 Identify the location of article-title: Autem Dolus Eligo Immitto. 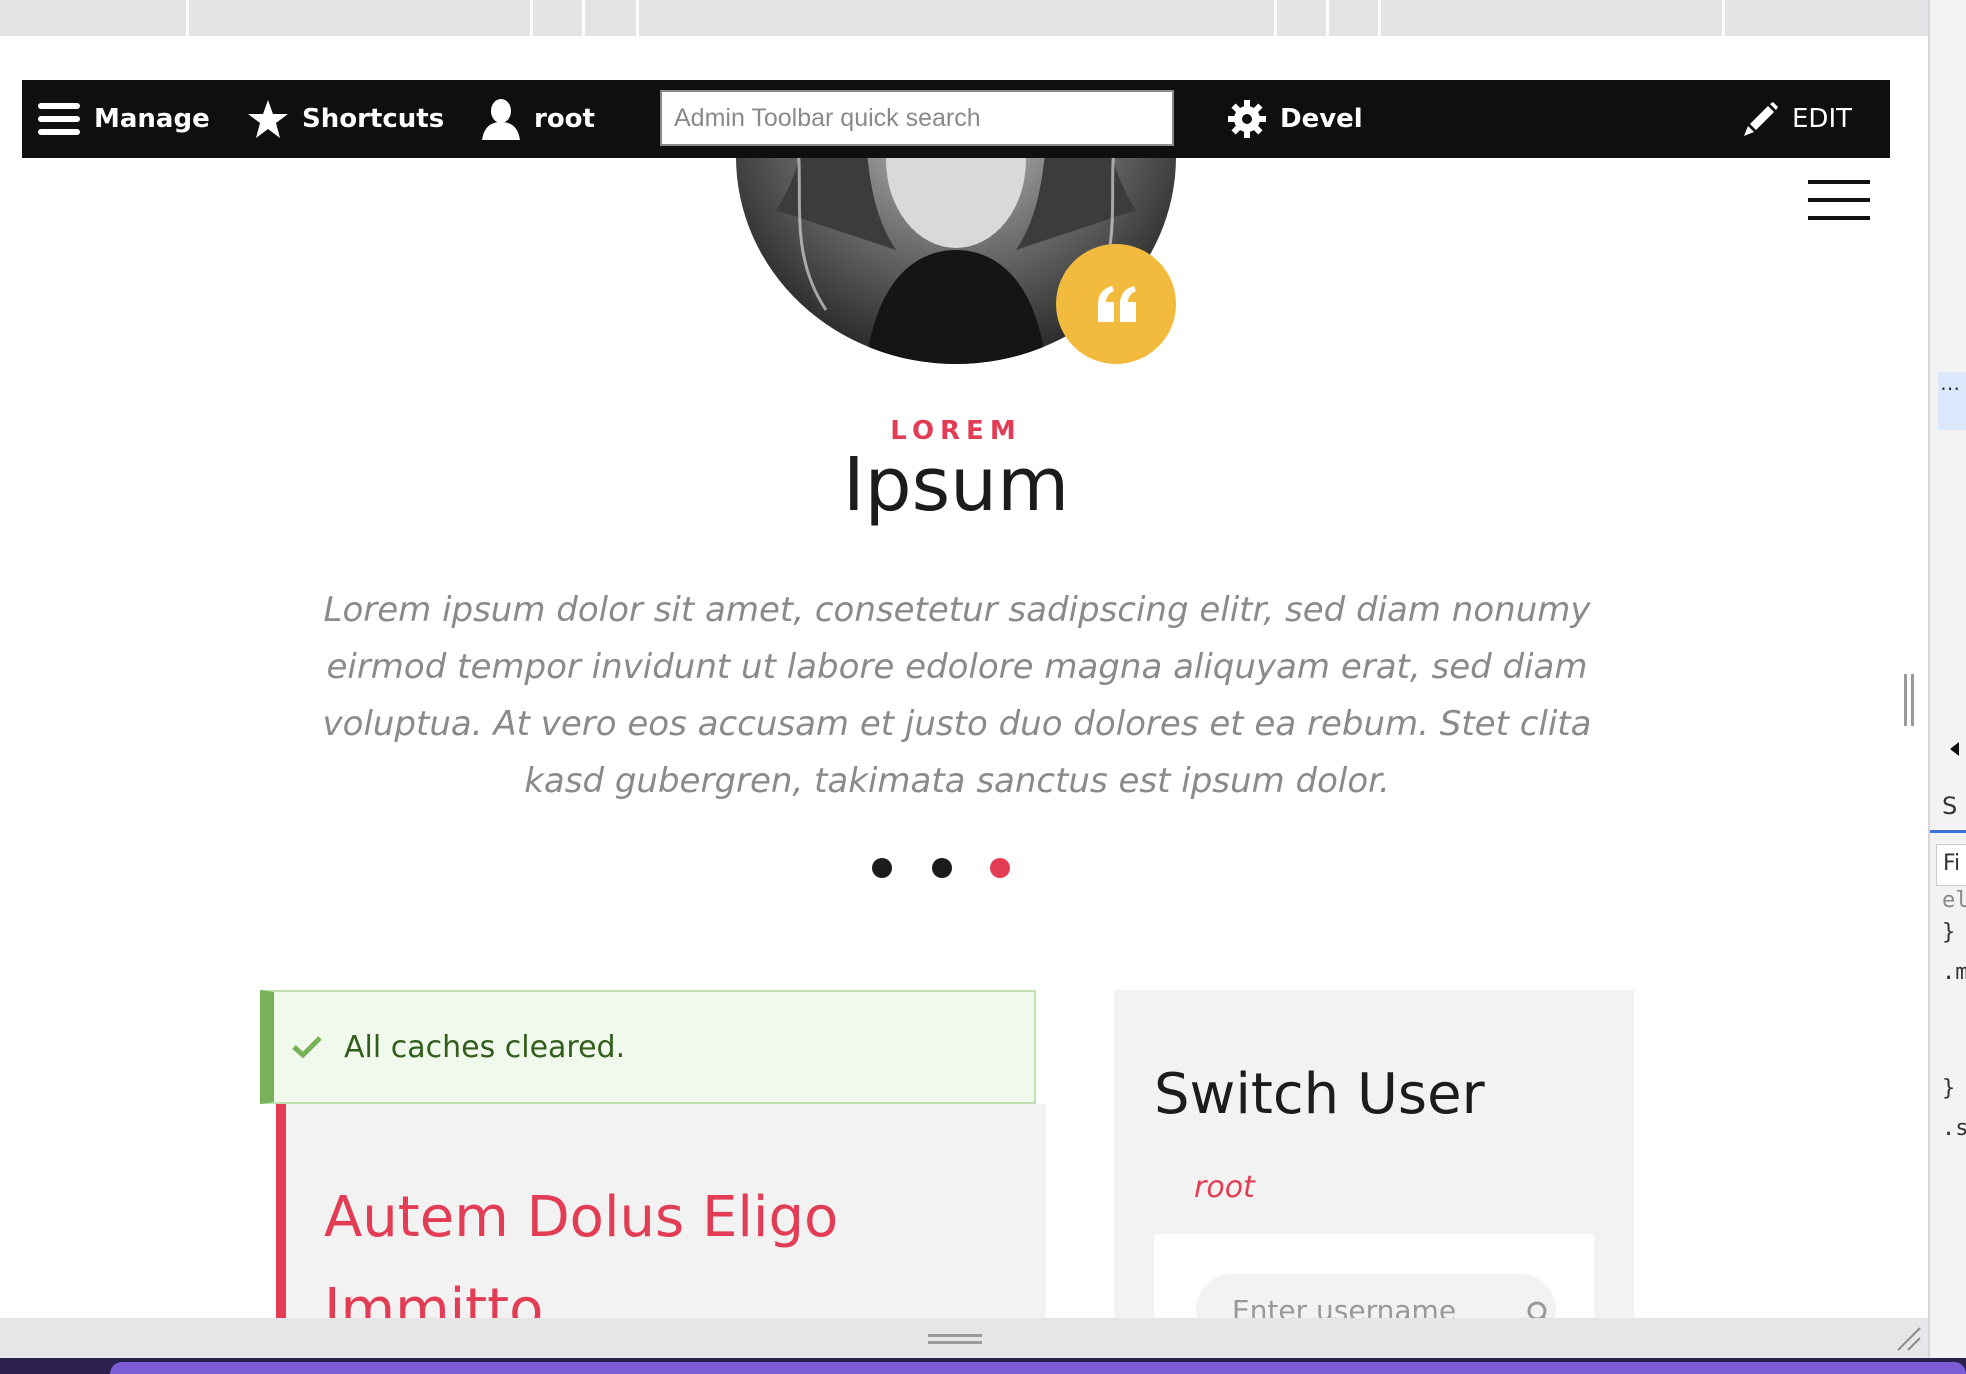
(674, 1245).